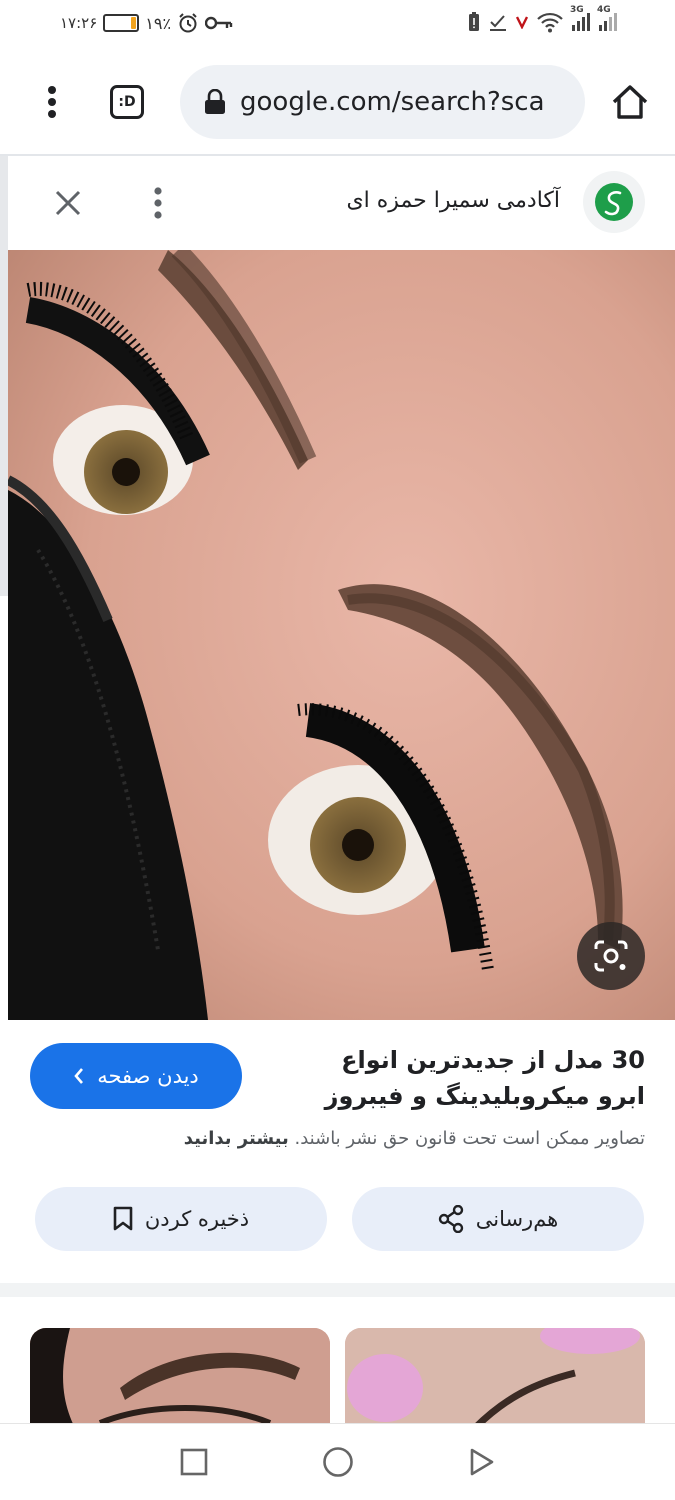 This screenshot has height=1500, width=675. Describe the element at coordinates (498, 23) in the screenshot. I see `check-download-icon` at that location.